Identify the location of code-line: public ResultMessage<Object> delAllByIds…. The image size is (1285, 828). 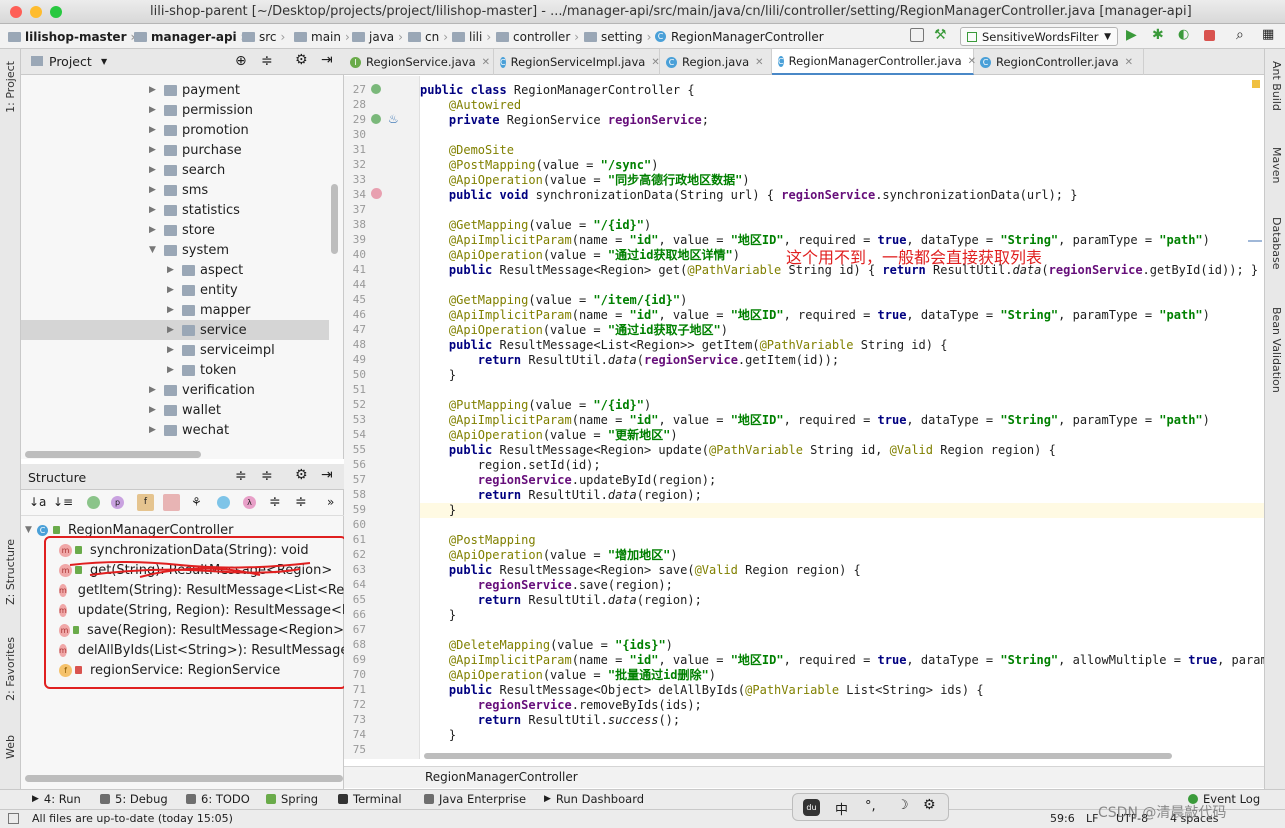
(702, 690).